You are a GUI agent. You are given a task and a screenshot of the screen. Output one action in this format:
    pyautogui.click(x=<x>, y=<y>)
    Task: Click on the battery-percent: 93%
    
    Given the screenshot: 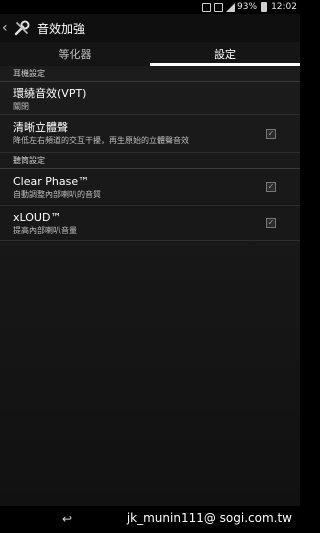 What is the action you would take?
    pyautogui.click(x=247, y=7)
    